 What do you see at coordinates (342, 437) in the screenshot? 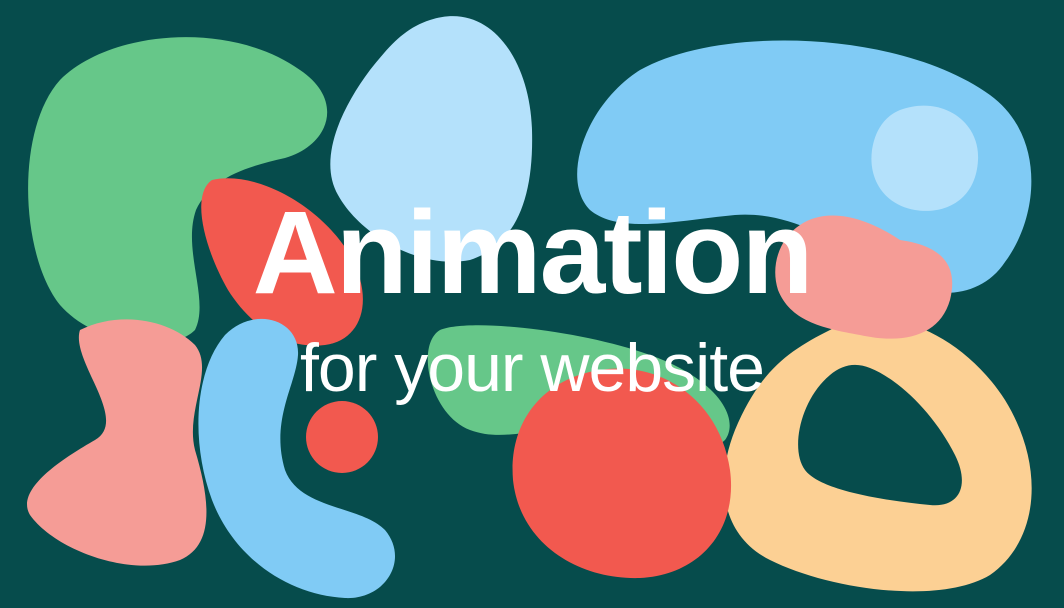
I see `red-dot` at bounding box center [342, 437].